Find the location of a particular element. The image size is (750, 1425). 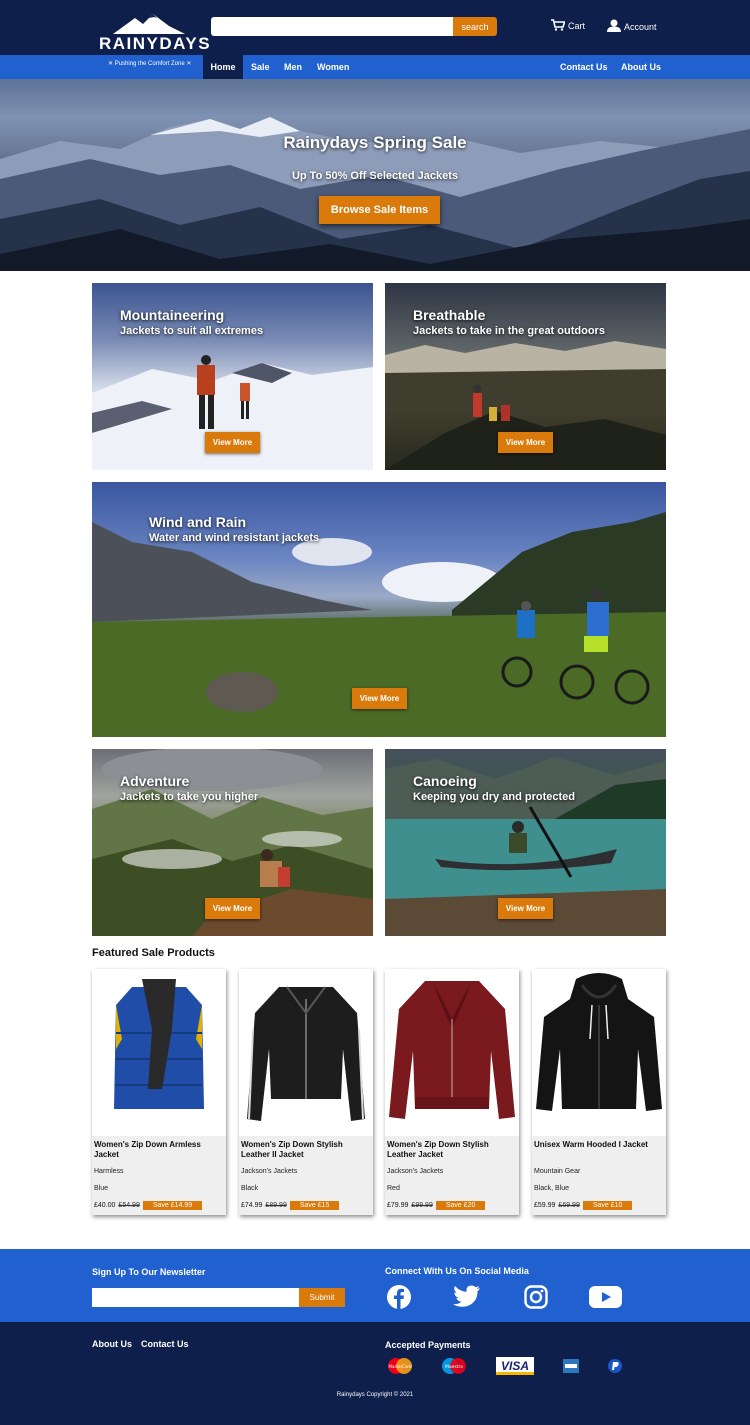

nav-men: Men is located at coordinates (293, 67).